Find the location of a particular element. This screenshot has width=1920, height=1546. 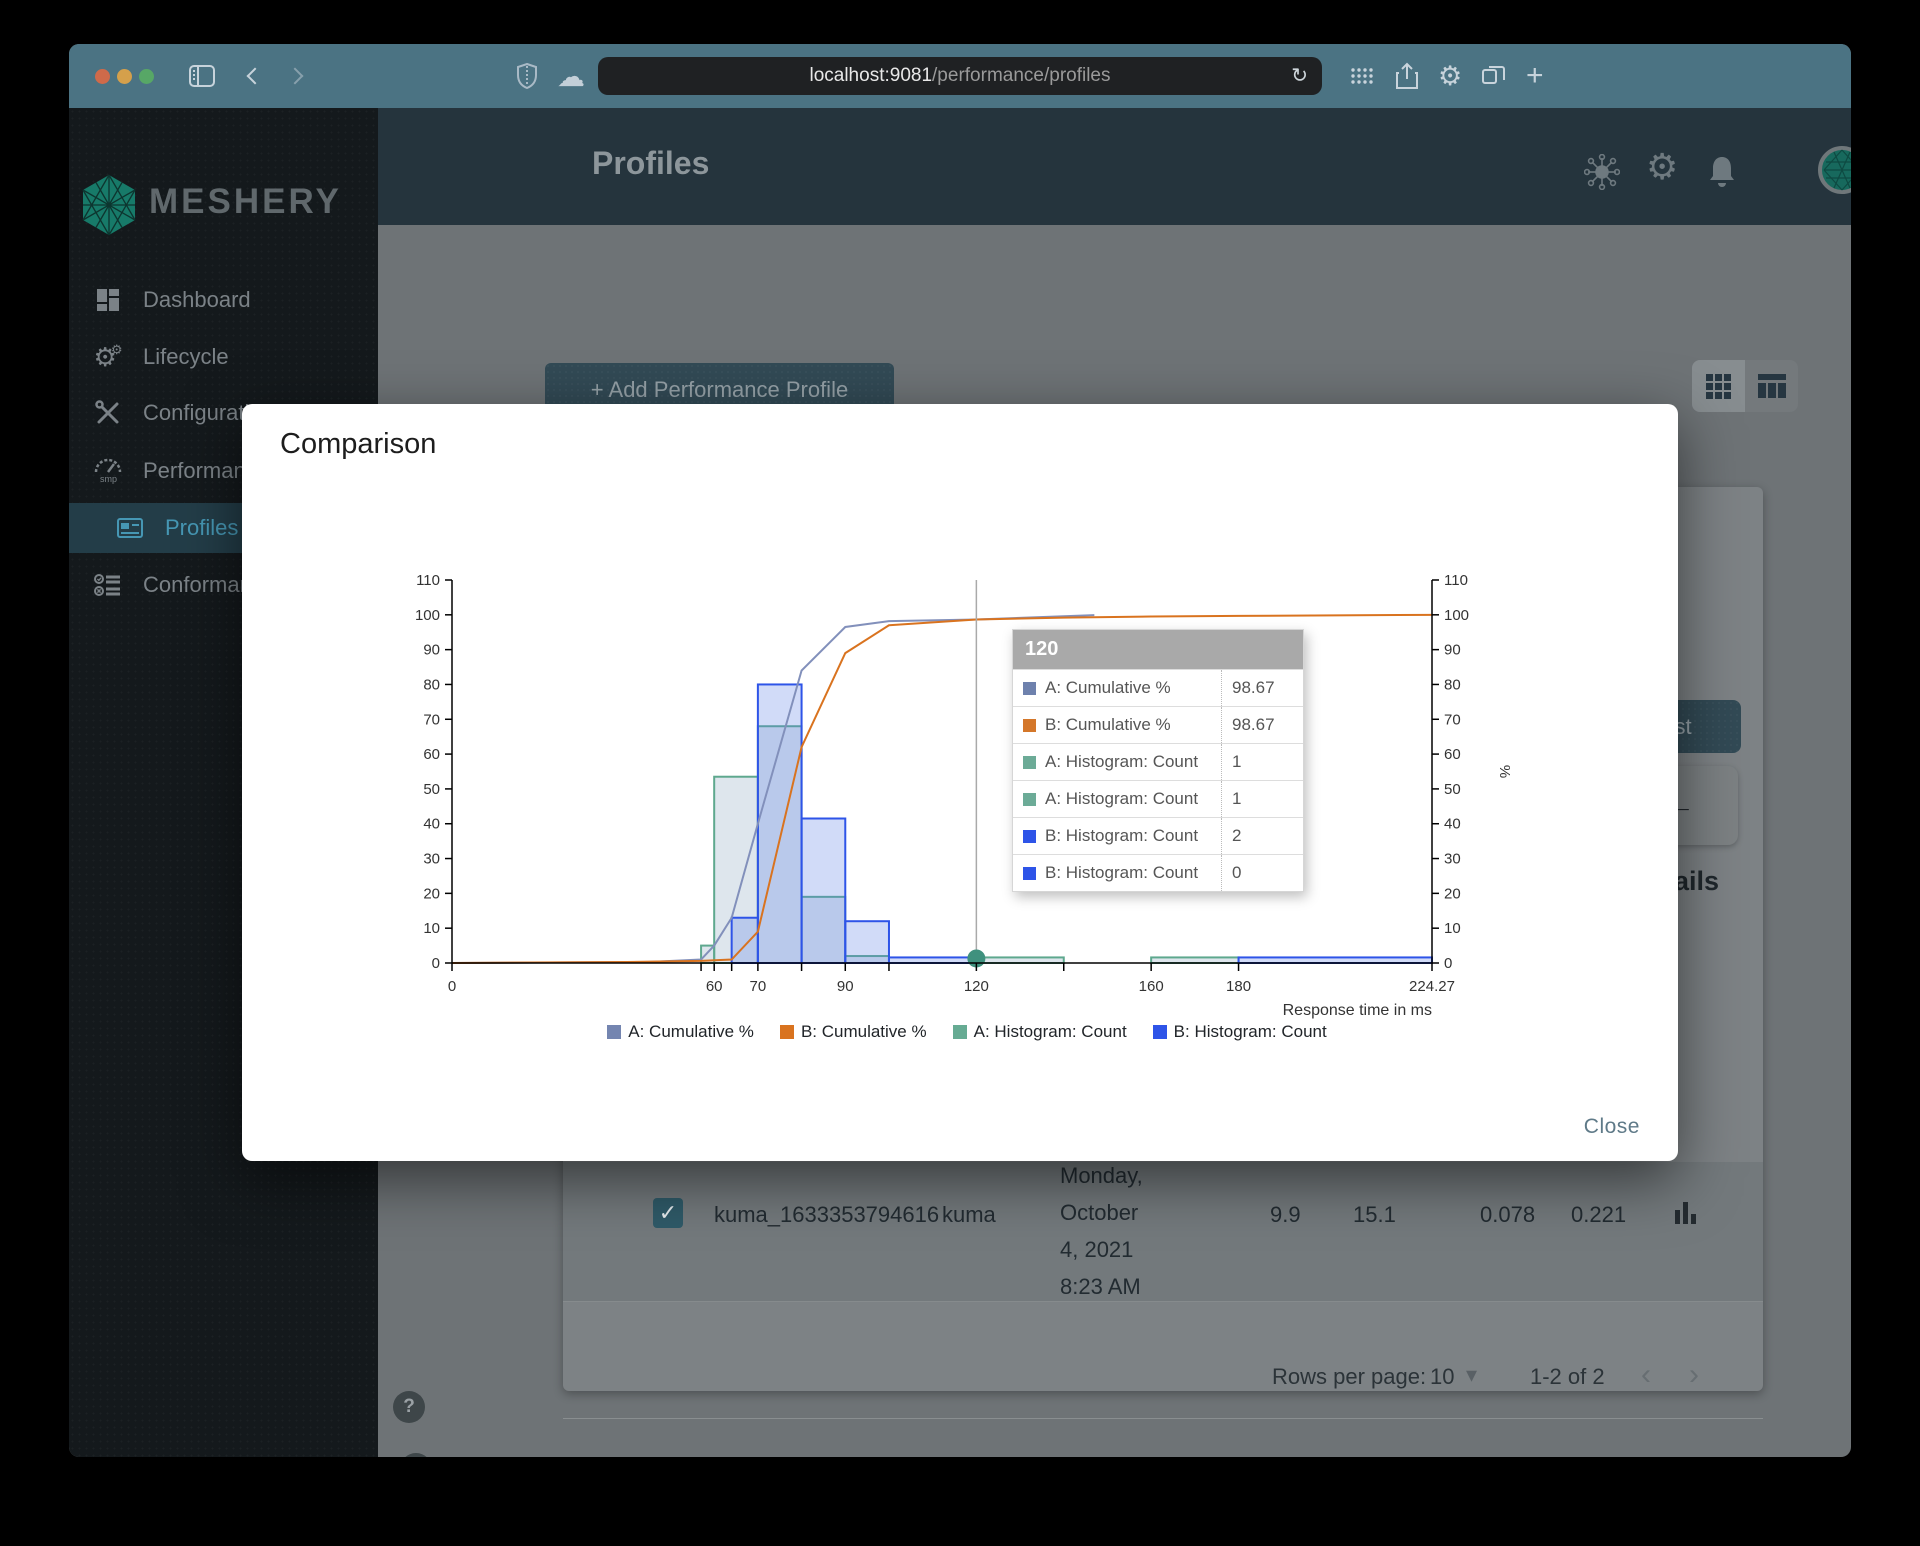

conformance-icon is located at coordinates (108, 585).